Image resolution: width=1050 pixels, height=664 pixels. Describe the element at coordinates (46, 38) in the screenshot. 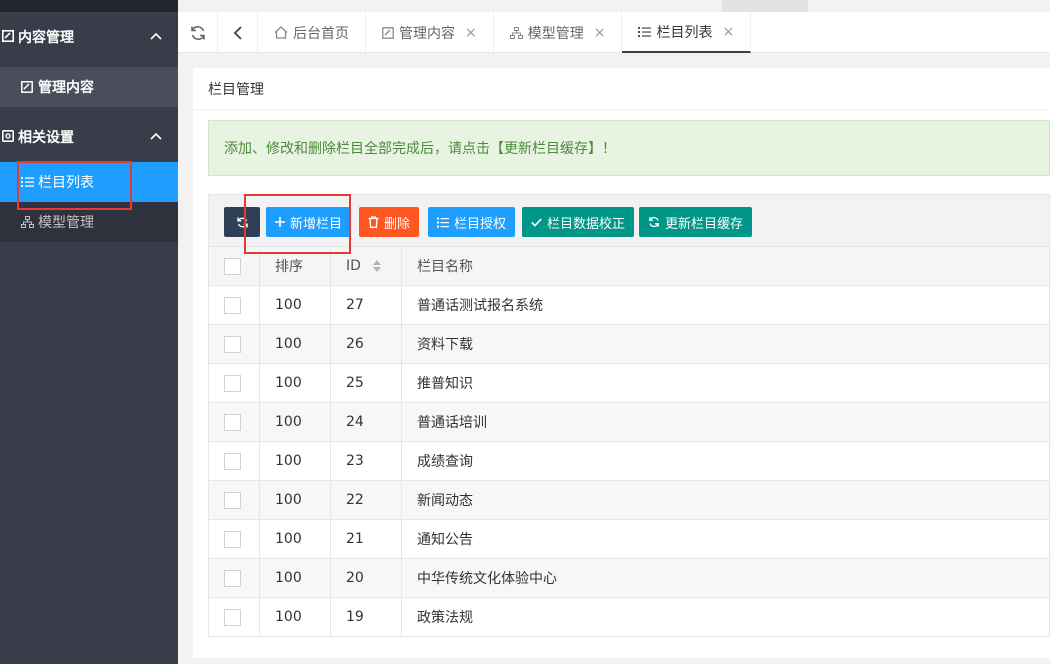

I see `sidebar-group-label: 内容管理` at that location.